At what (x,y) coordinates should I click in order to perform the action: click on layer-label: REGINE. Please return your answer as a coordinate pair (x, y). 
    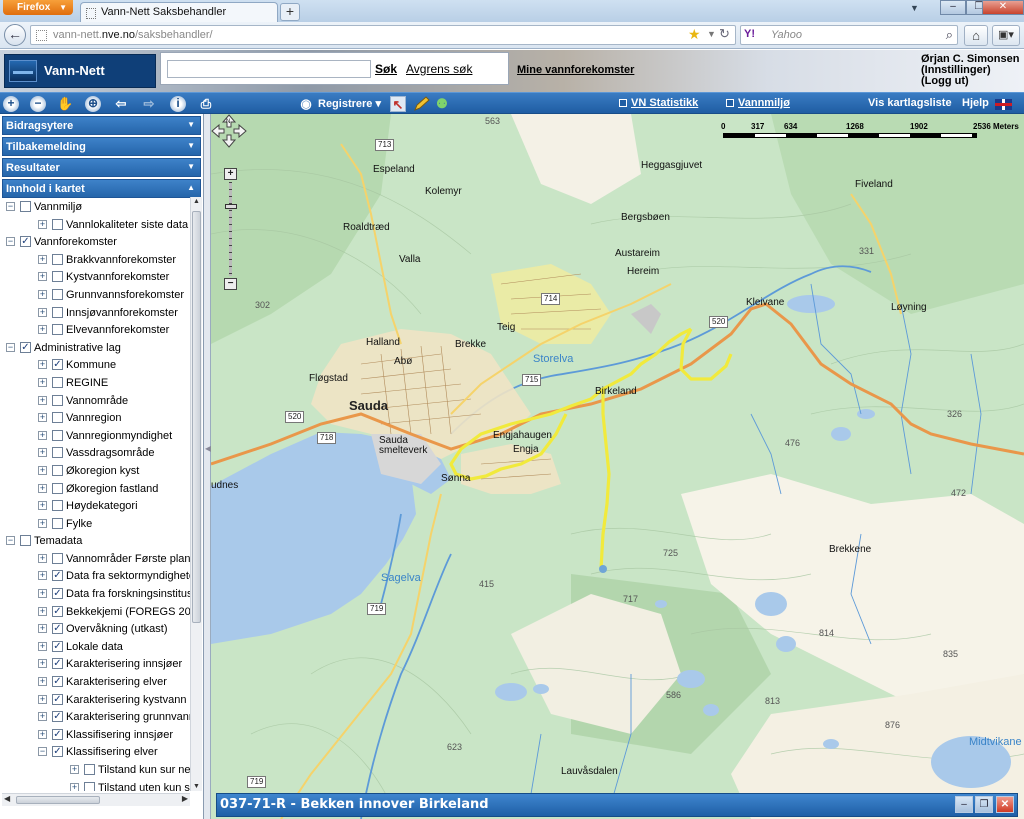
    Looking at the image, I should click on (87, 383).